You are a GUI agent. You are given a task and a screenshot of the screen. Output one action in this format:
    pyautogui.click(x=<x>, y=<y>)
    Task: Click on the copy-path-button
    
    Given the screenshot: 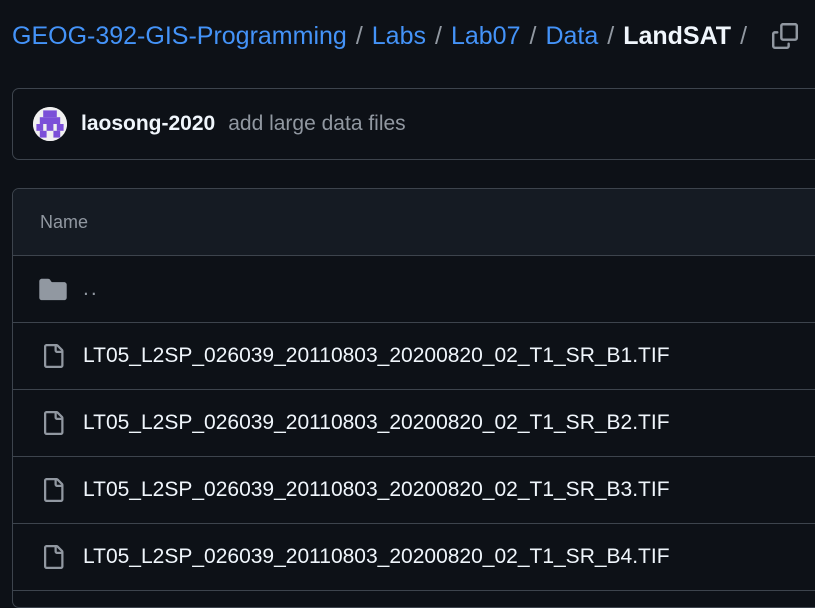 What is the action you would take?
    pyautogui.click(x=785, y=36)
    